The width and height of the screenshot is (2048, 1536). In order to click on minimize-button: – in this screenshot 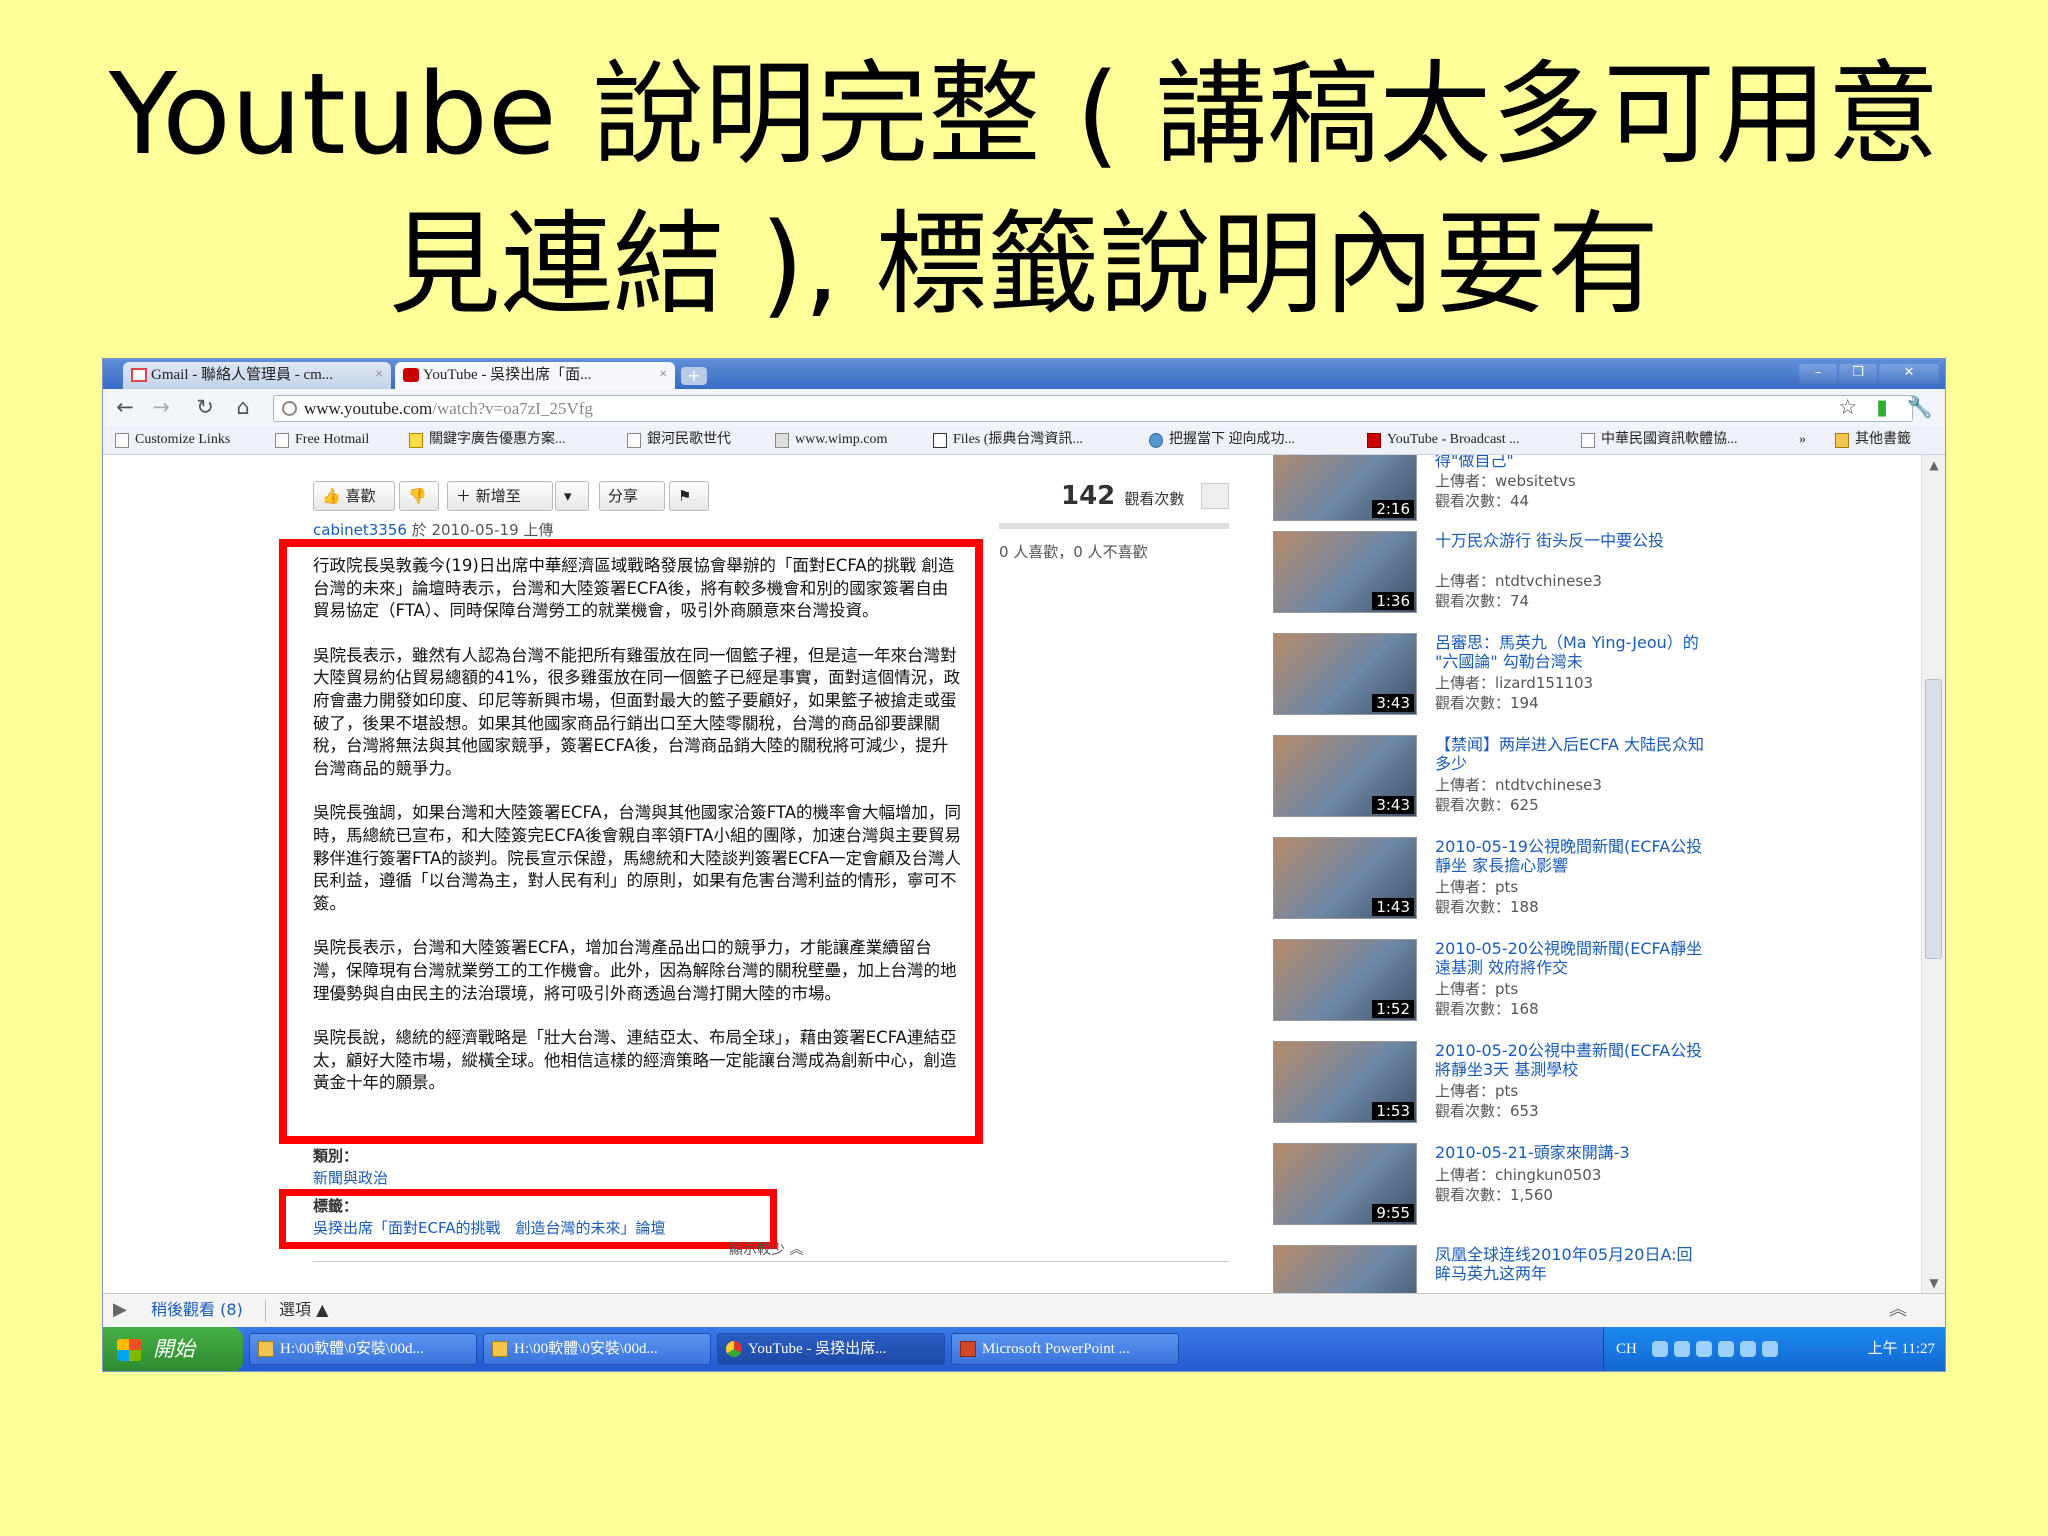, I will do `click(1818, 374)`.